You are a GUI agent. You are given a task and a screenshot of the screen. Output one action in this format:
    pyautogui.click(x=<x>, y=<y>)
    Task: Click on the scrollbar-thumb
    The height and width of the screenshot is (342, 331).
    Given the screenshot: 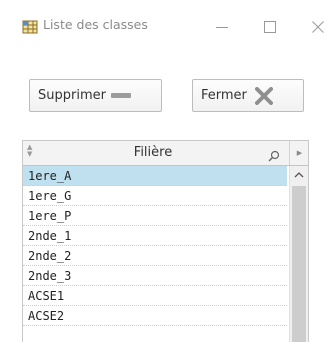 What is the action you would take?
    pyautogui.click(x=299, y=264)
    